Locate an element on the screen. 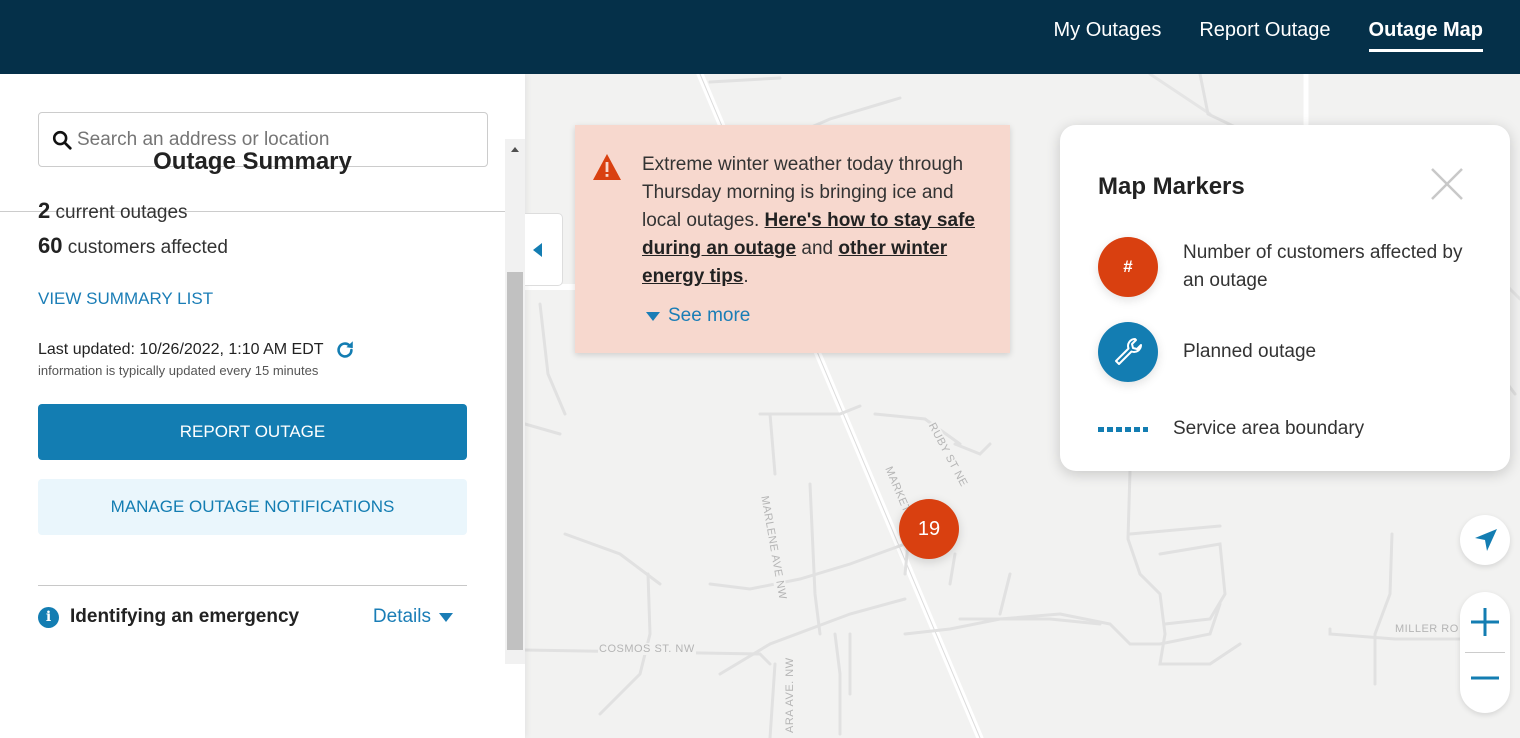  view-summary-list-link: VIEW SUMMARY LIST is located at coordinates (271, 299).